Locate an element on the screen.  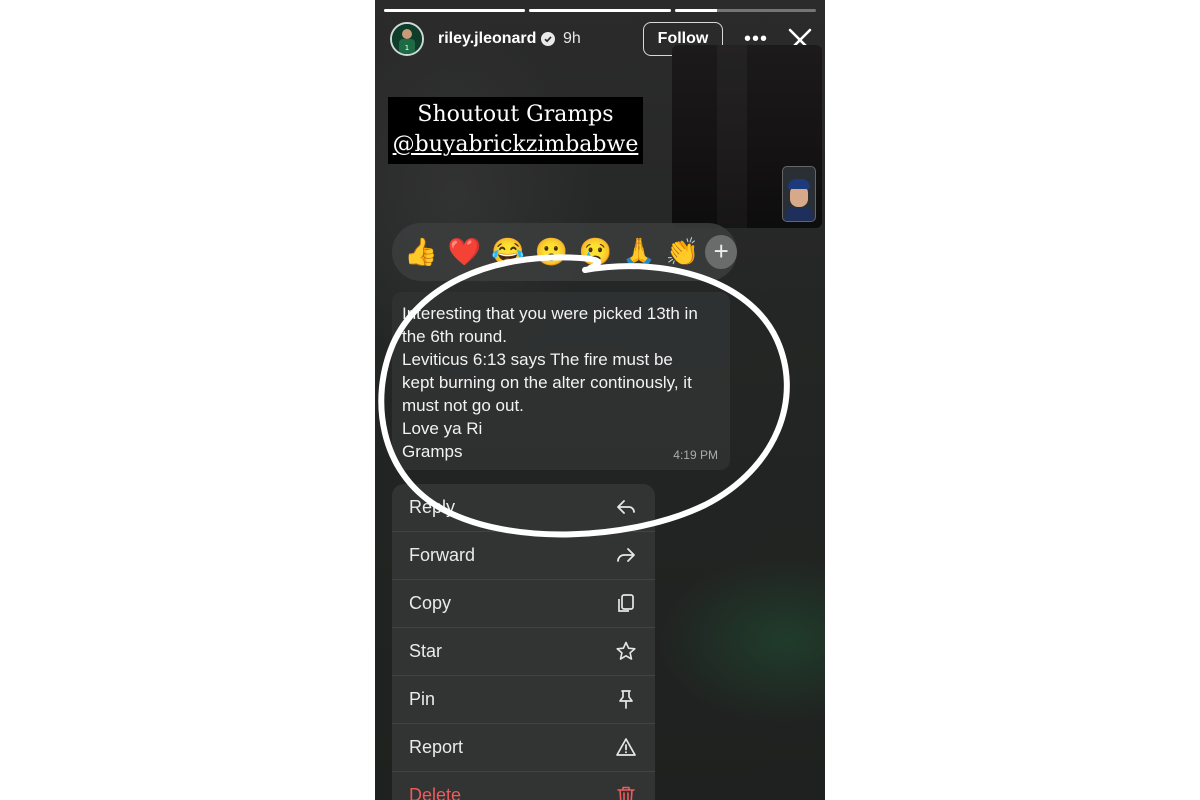
crying-face-icon: 😢 is located at coordinates (596, 252).